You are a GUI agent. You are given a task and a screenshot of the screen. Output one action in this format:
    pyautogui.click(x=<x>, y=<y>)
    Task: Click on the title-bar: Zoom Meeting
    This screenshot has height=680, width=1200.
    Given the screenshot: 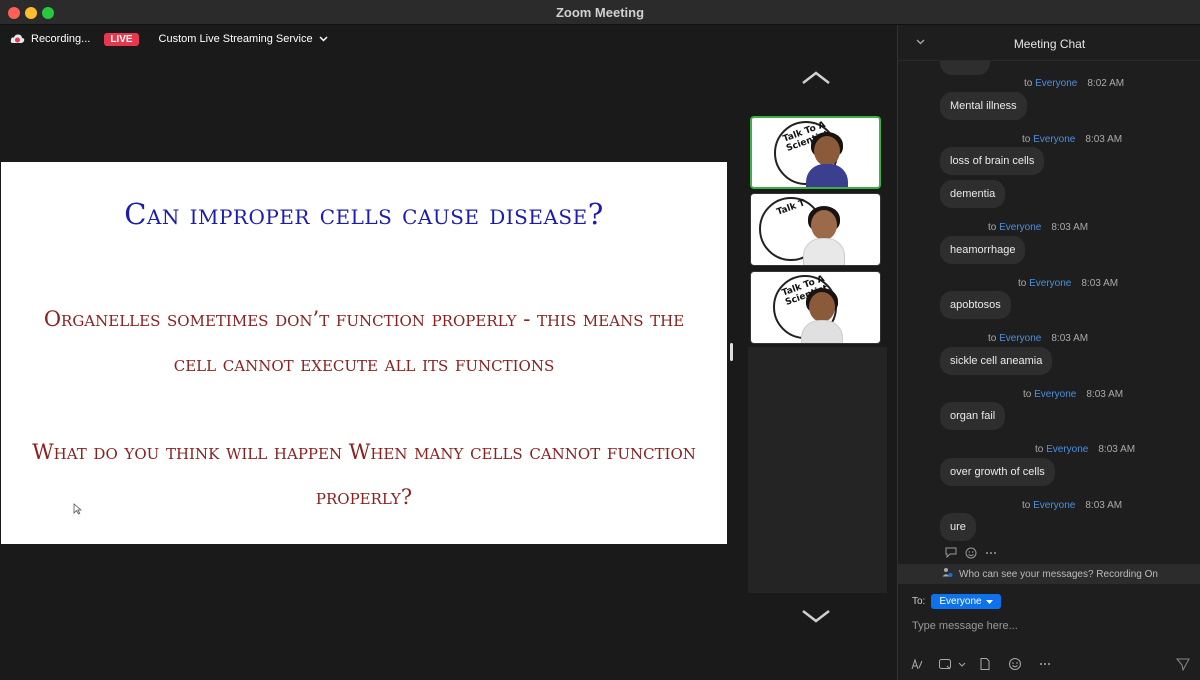 What is the action you would take?
    pyautogui.click(x=600, y=12)
    